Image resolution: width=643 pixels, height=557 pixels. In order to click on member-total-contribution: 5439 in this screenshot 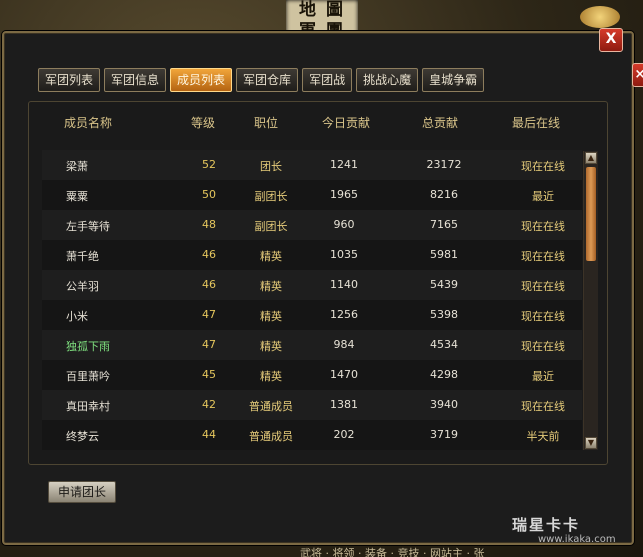, I will do `click(444, 284)`.